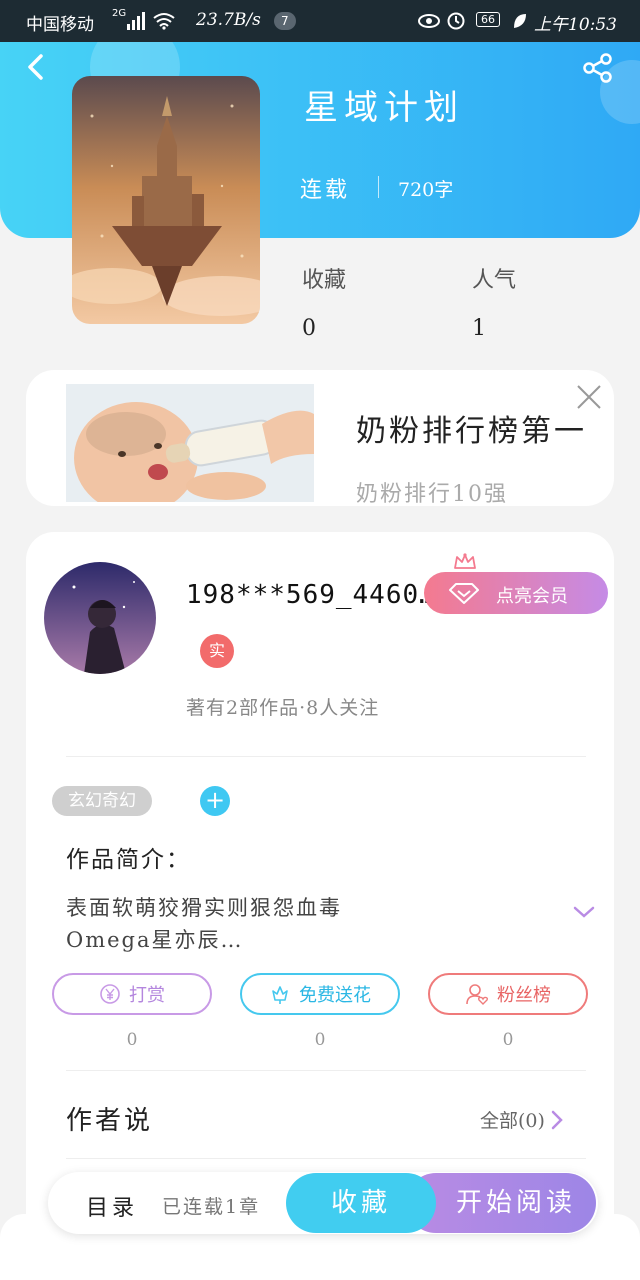  Describe the element at coordinates (520, 23) in the screenshot. I see `leaf-icon` at that location.